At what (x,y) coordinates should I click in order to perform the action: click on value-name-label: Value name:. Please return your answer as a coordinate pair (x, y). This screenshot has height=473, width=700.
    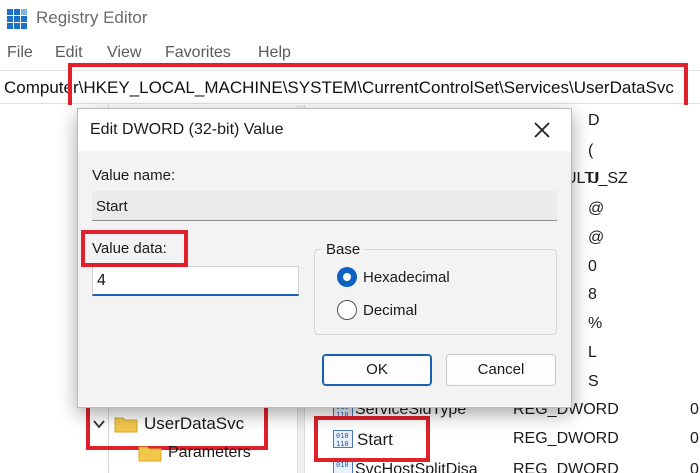
    Looking at the image, I should click on (134, 175).